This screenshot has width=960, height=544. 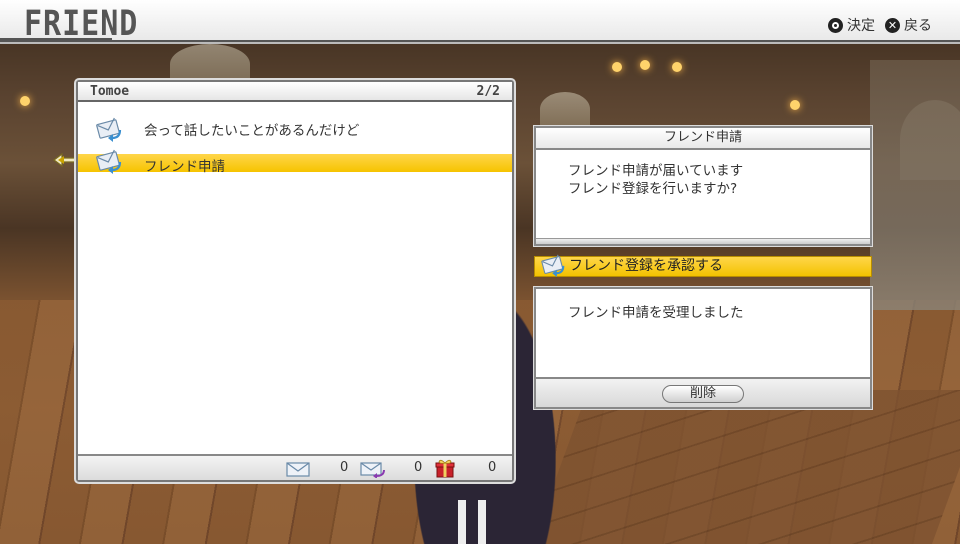 What do you see at coordinates (56, 39) in the screenshot?
I see `title-underline` at bounding box center [56, 39].